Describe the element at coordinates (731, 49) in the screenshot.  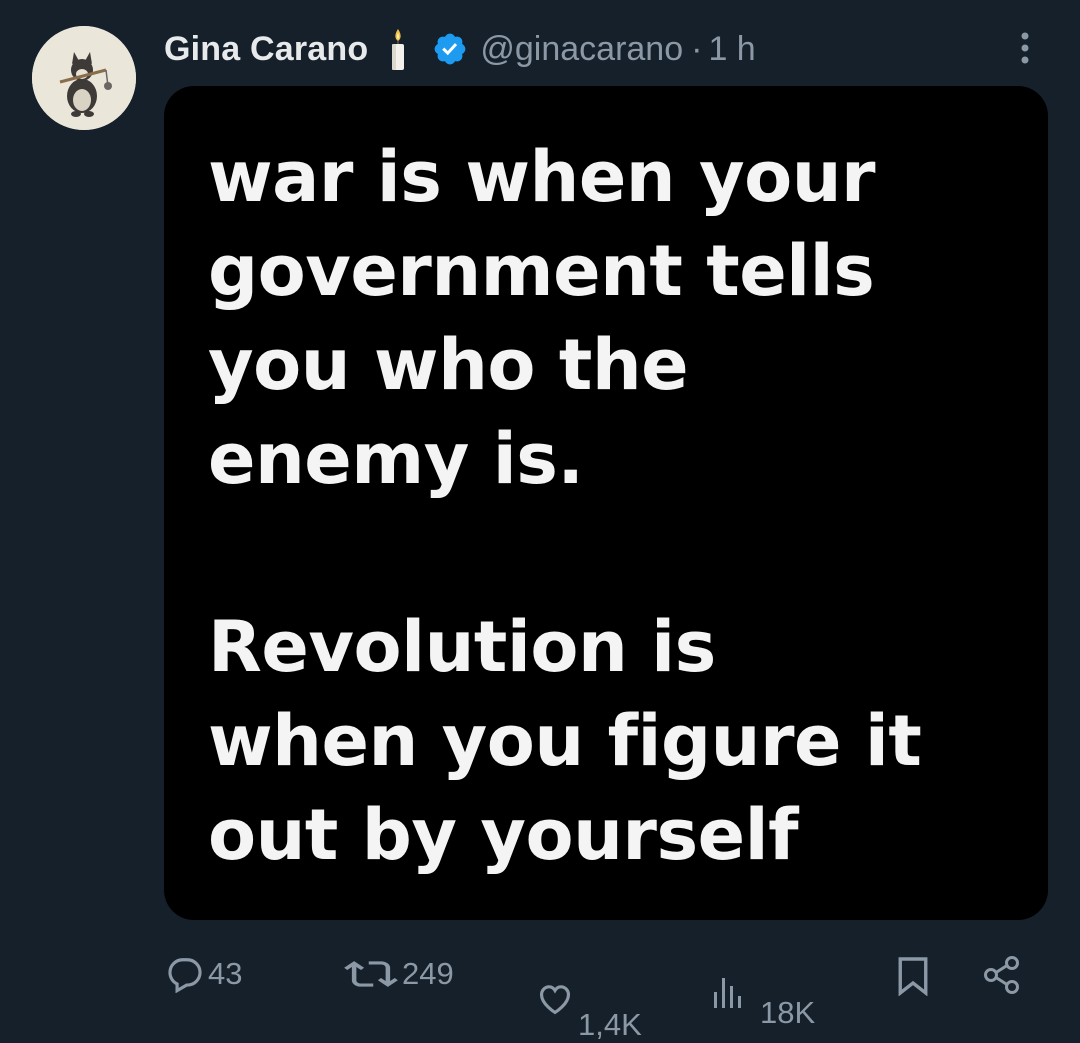
I see `timestamp: 1 h` at that location.